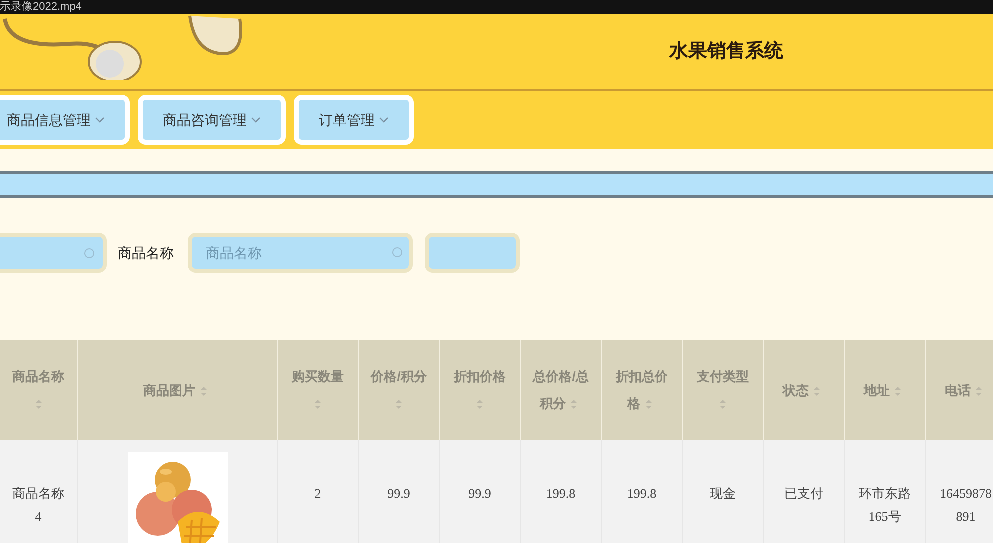  Describe the element at coordinates (53, 253) in the screenshot. I see `search-field` at that location.